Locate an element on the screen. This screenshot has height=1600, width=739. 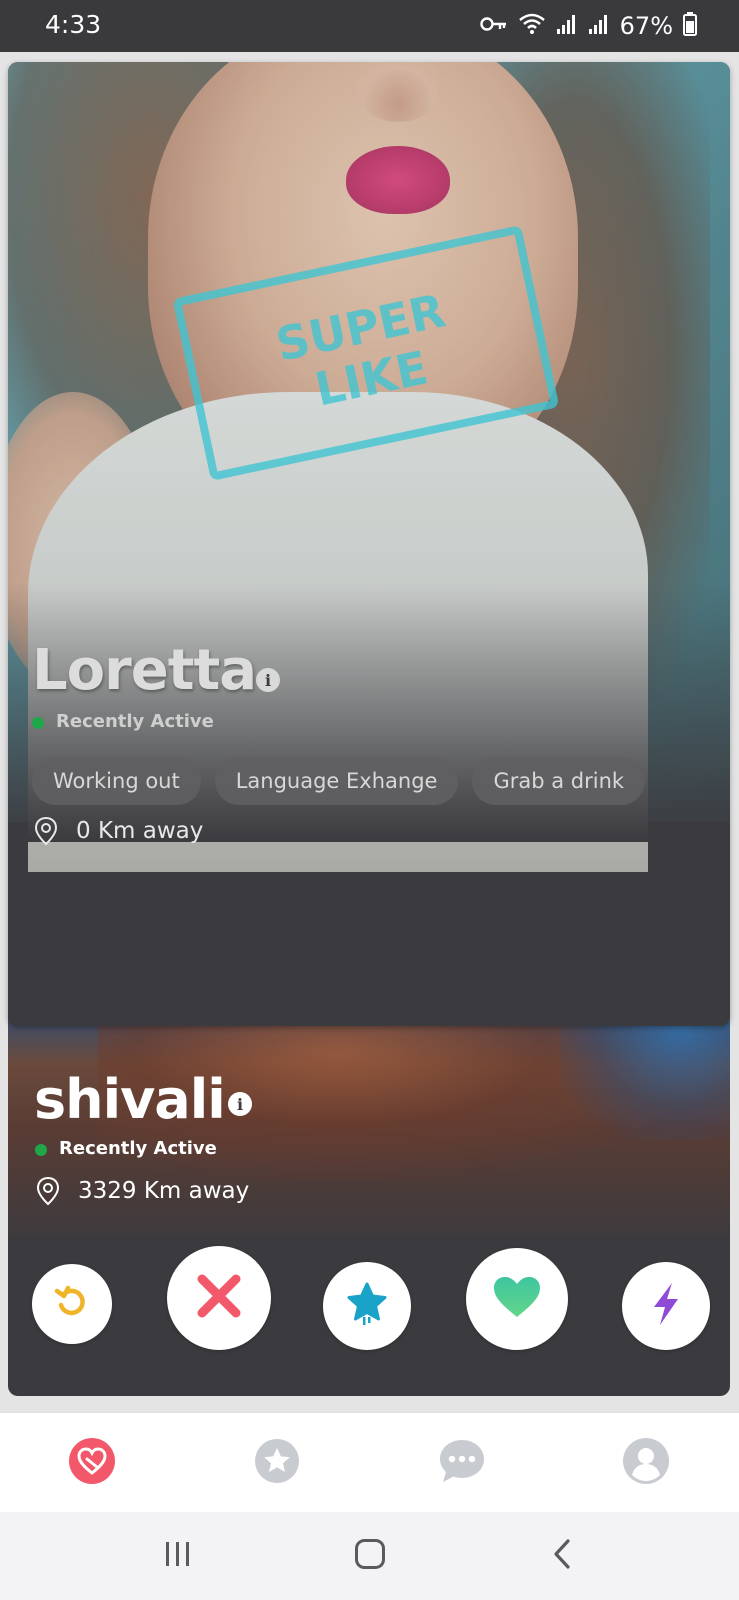
interest-chip: Grab a drink is located at coordinates (559, 781).